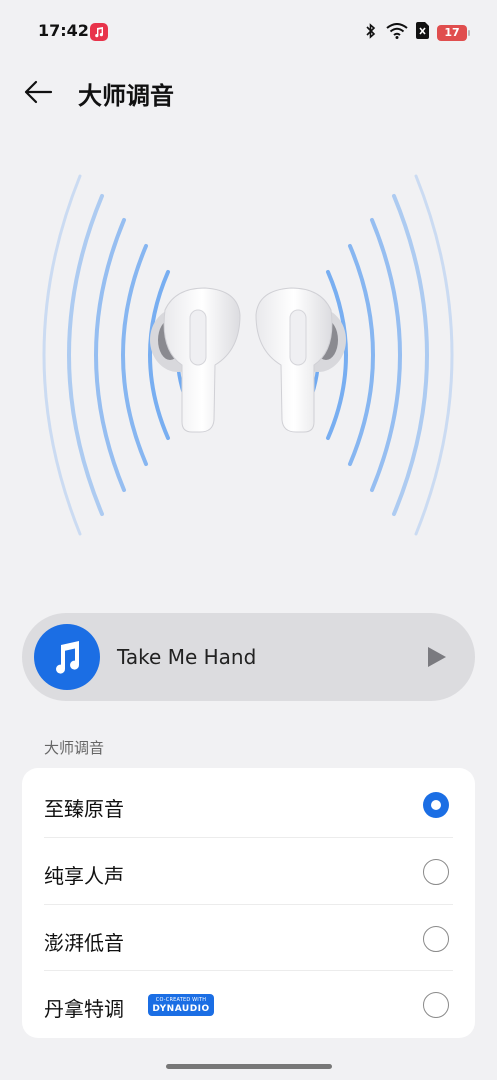 The height and width of the screenshot is (1080, 497). I want to click on battery-indicator: 17, so click(453, 32).